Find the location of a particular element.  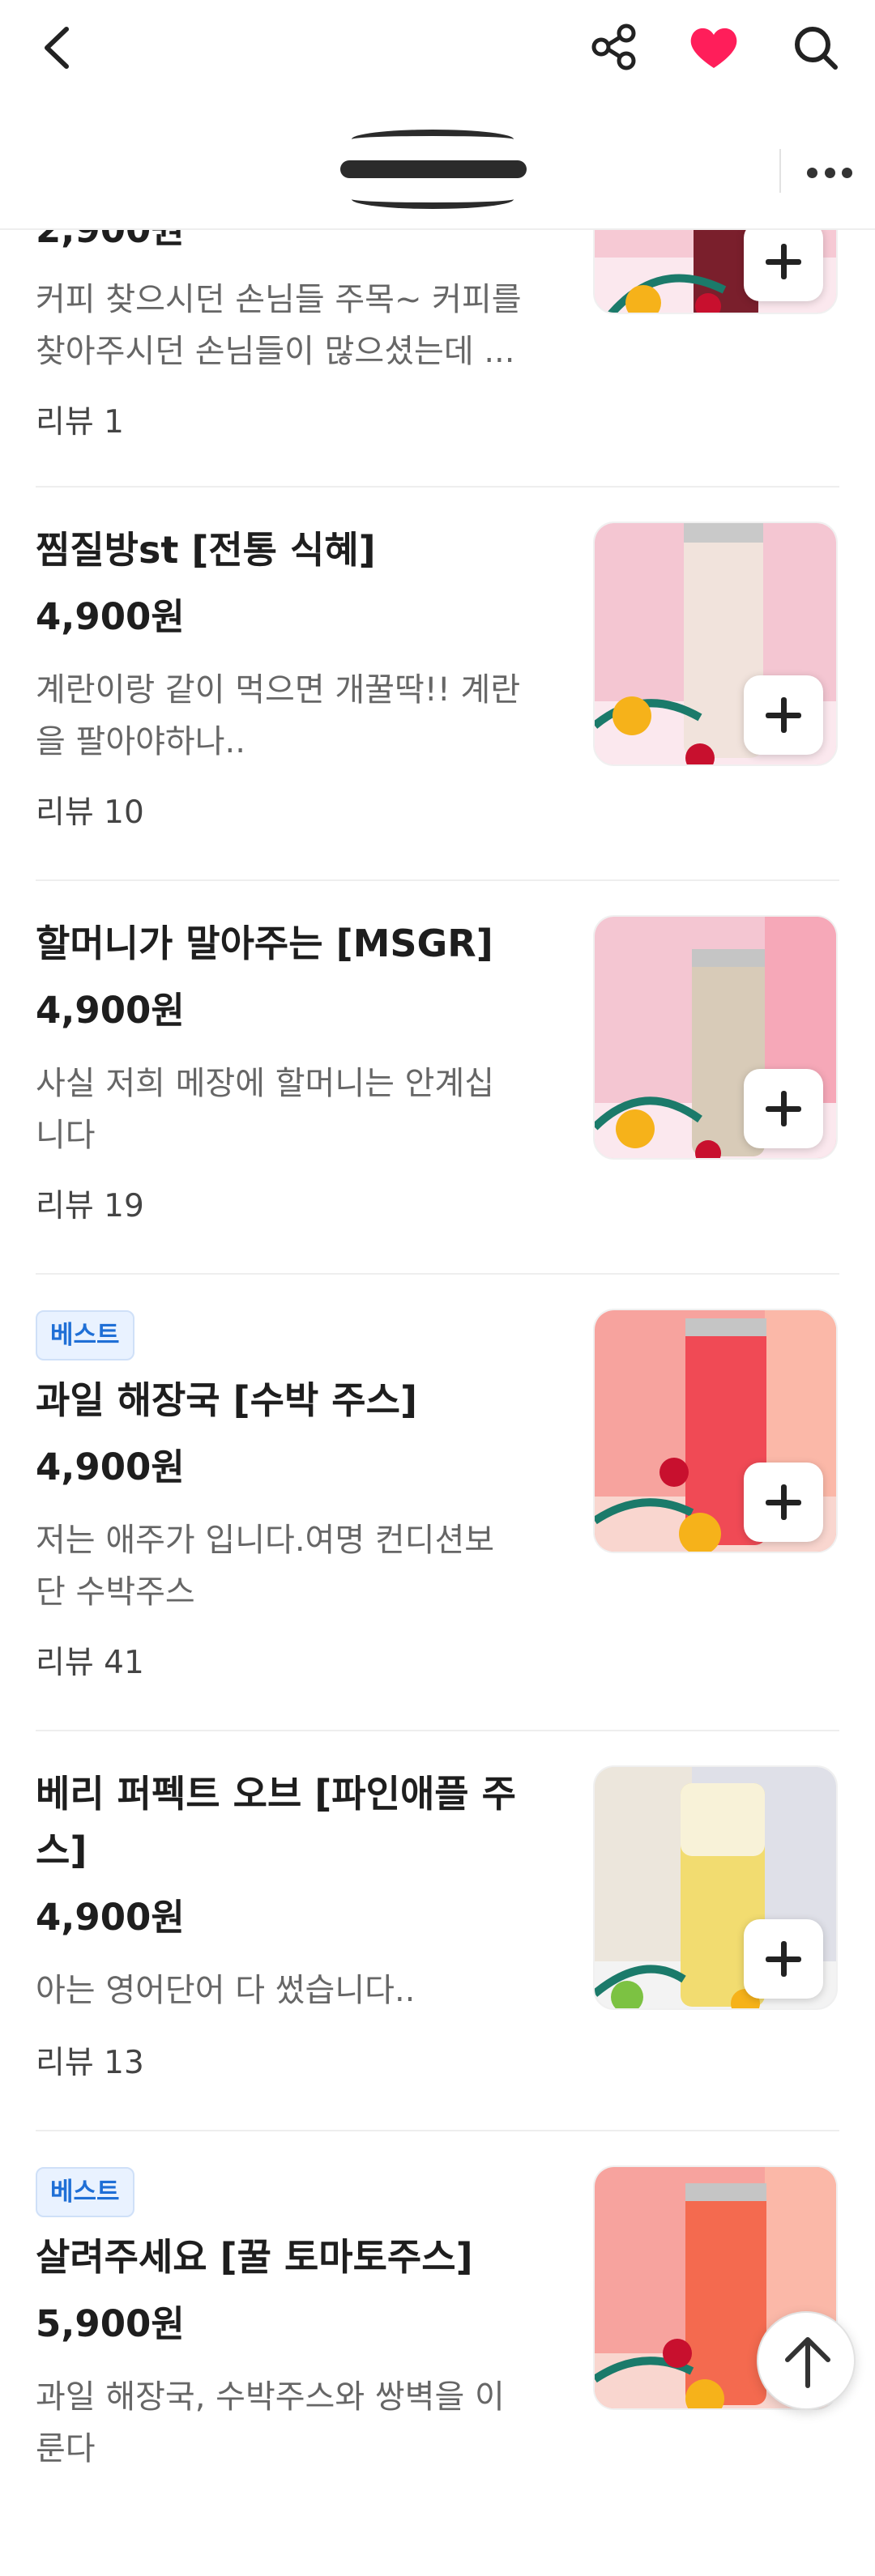

item-name: 살려주세요 [꿀 토마토주스] is located at coordinates (254, 2257).